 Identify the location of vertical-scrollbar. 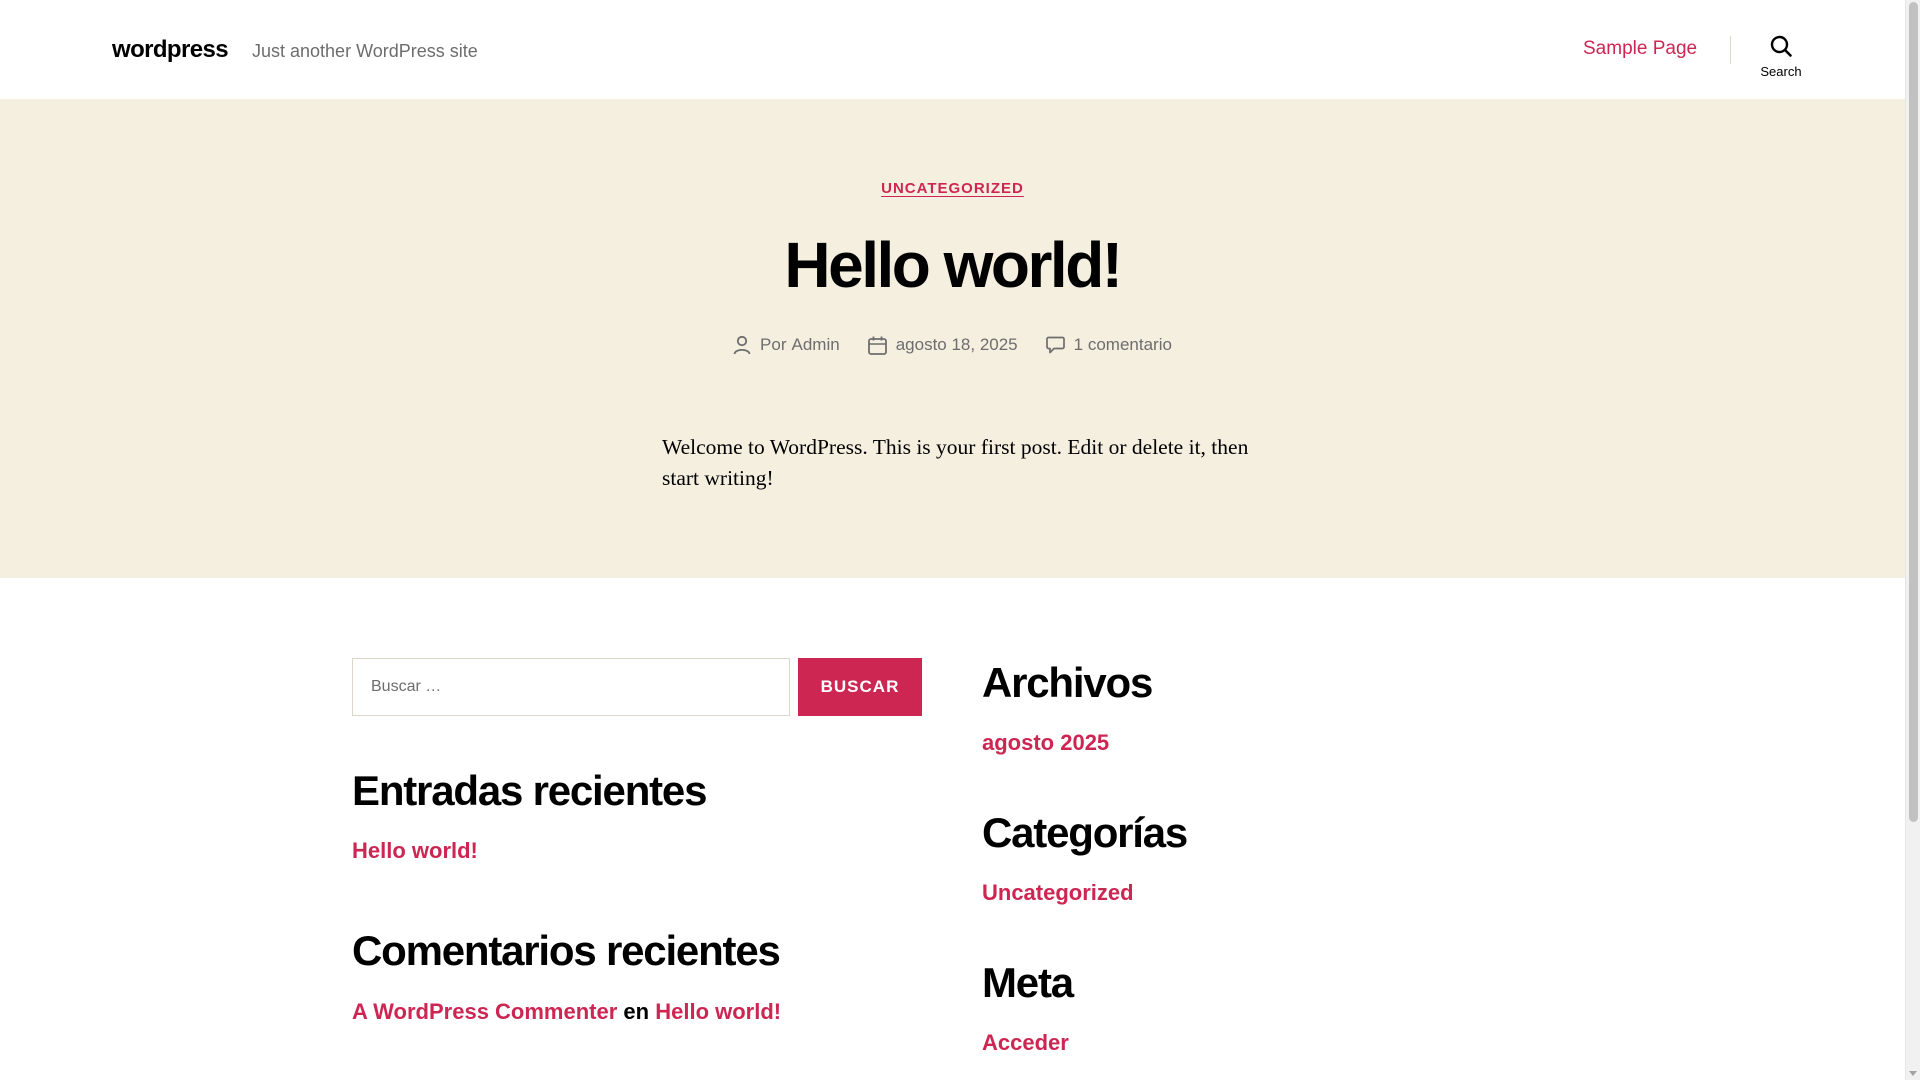
(1912, 540).